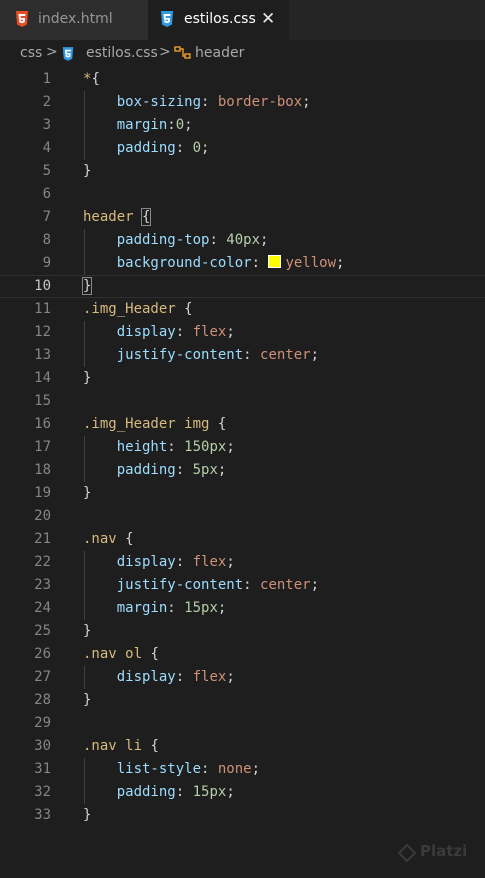  What do you see at coordinates (219, 53) in the screenshot?
I see `breadcrumb-symbol: header` at bounding box center [219, 53].